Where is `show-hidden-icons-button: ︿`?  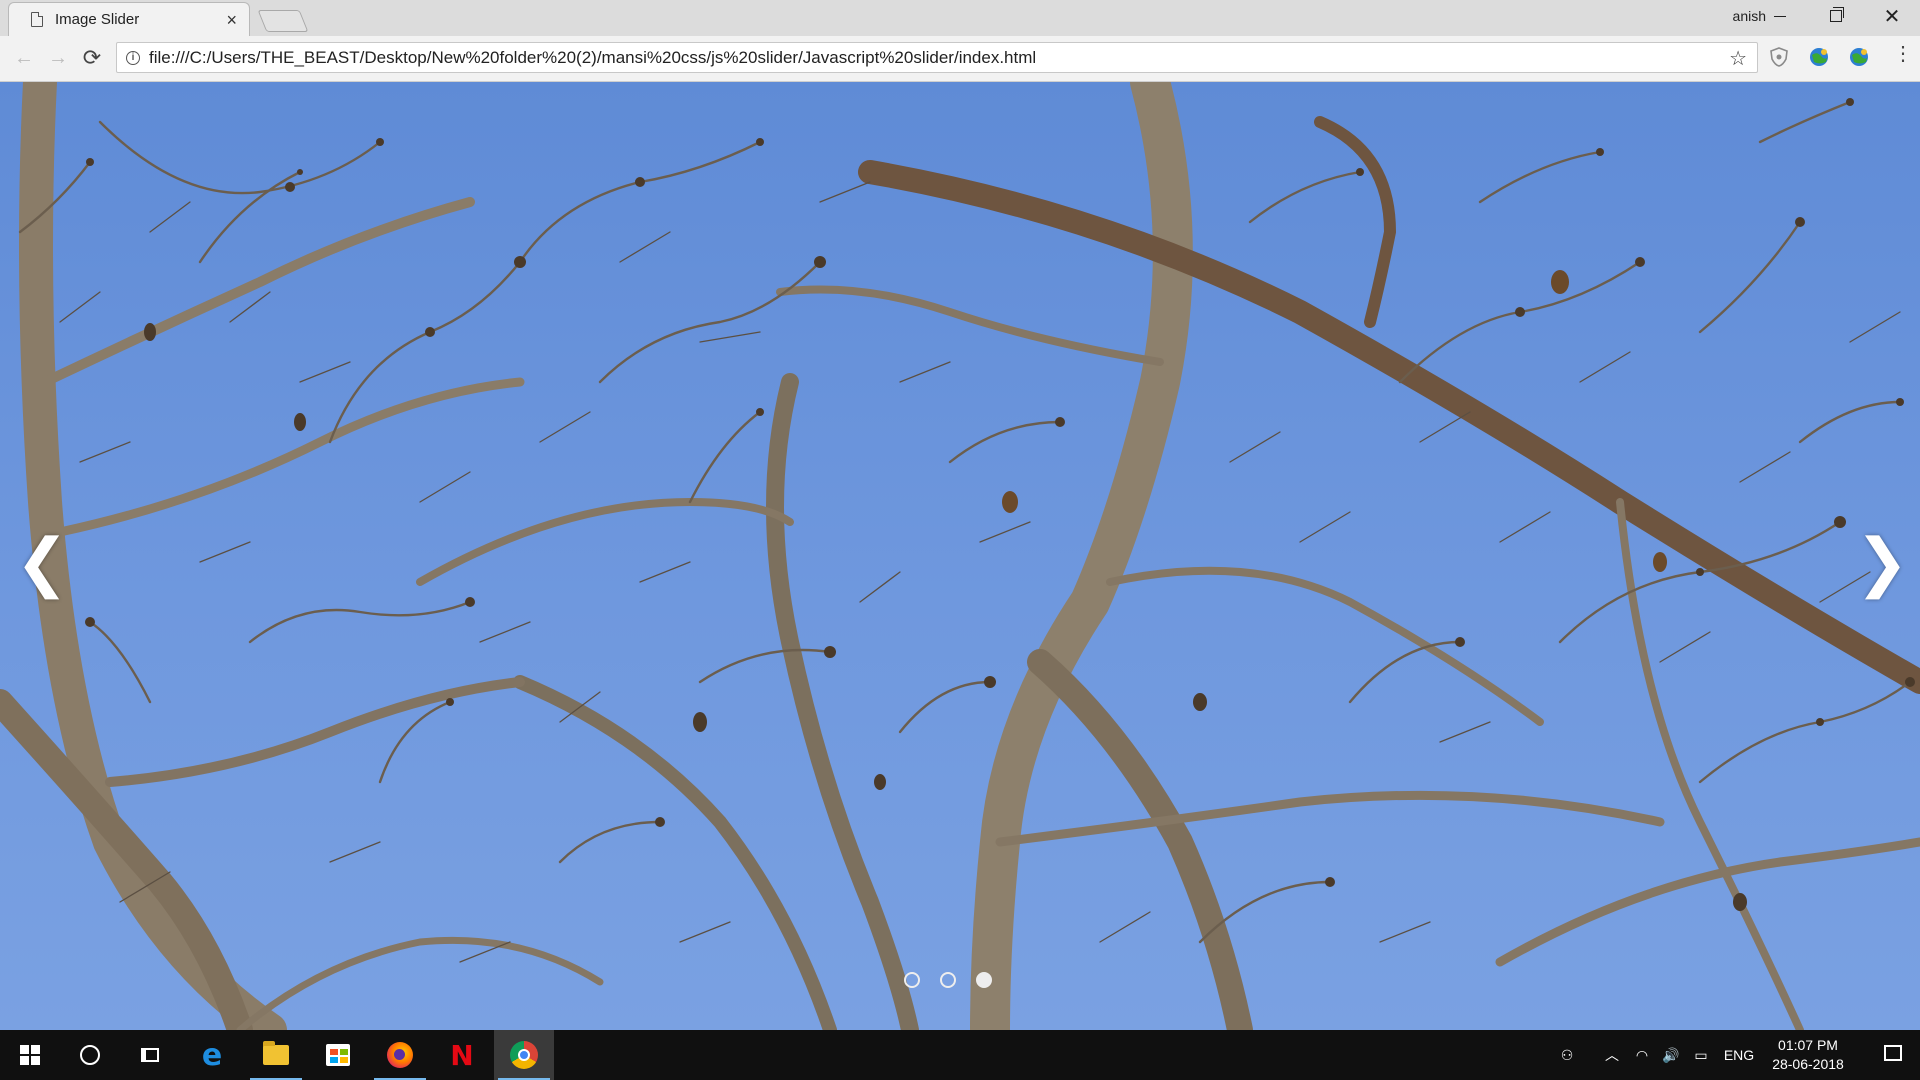 show-hidden-icons-button: ︿ is located at coordinates (1612, 1055).